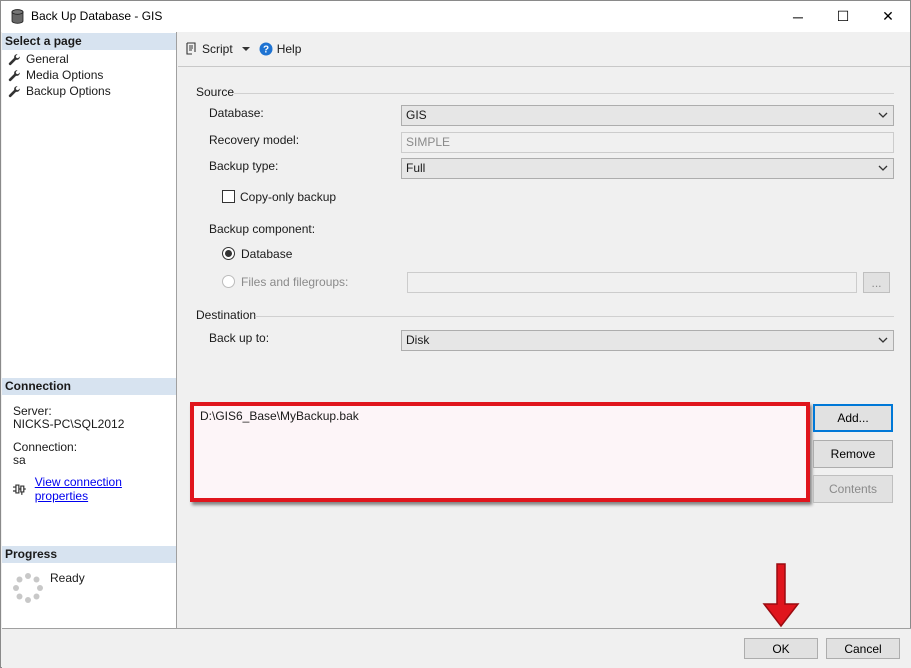 The width and height of the screenshot is (911, 668). Describe the element at coordinates (500, 452) in the screenshot. I see `destination-path-list: D:\GIS6_Base\MyBackup.bak` at that location.